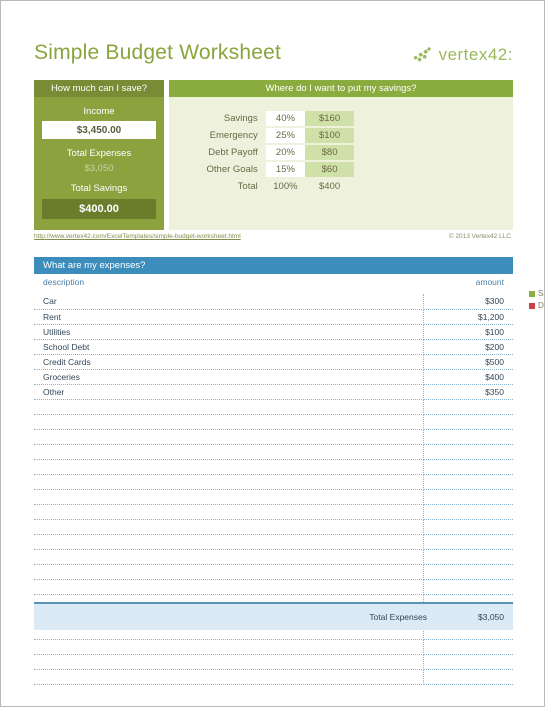 The width and height of the screenshot is (545, 707). What do you see at coordinates (468, 377) in the screenshot?
I see `expense-amount-cell: $400` at bounding box center [468, 377].